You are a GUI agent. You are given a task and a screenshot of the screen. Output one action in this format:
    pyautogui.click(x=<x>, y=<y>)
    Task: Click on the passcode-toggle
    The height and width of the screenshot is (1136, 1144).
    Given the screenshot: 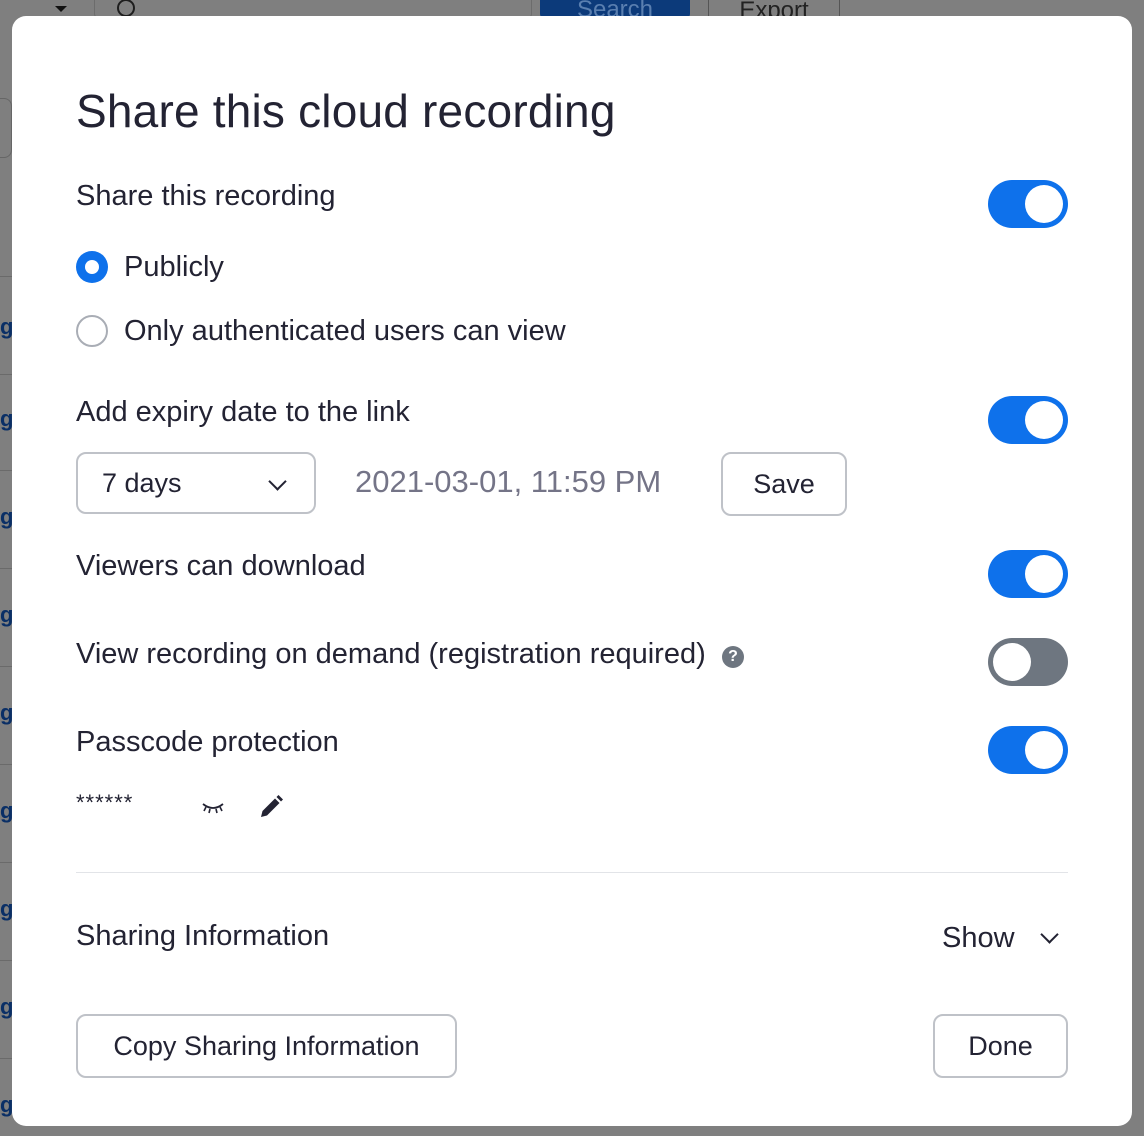 What is the action you would take?
    pyautogui.click(x=1028, y=750)
    